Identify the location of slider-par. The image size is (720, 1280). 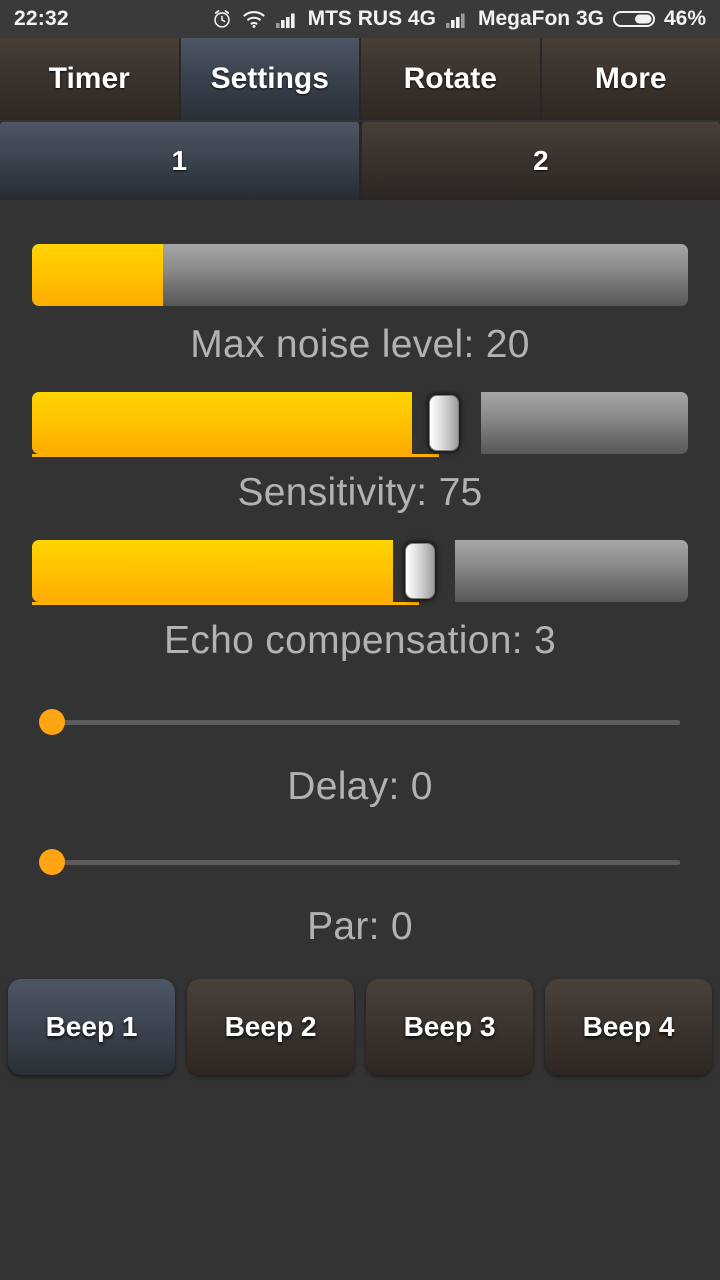
(360, 862).